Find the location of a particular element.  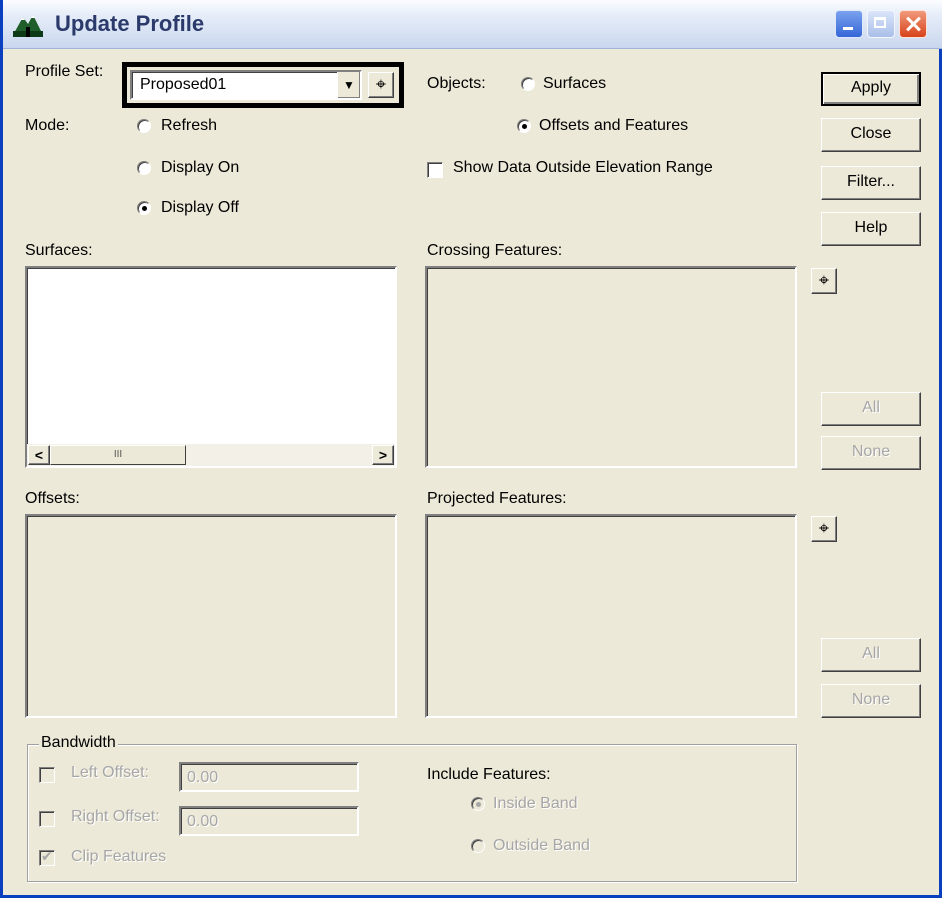

crossing-features-pick-button: ⌖ is located at coordinates (824, 281).